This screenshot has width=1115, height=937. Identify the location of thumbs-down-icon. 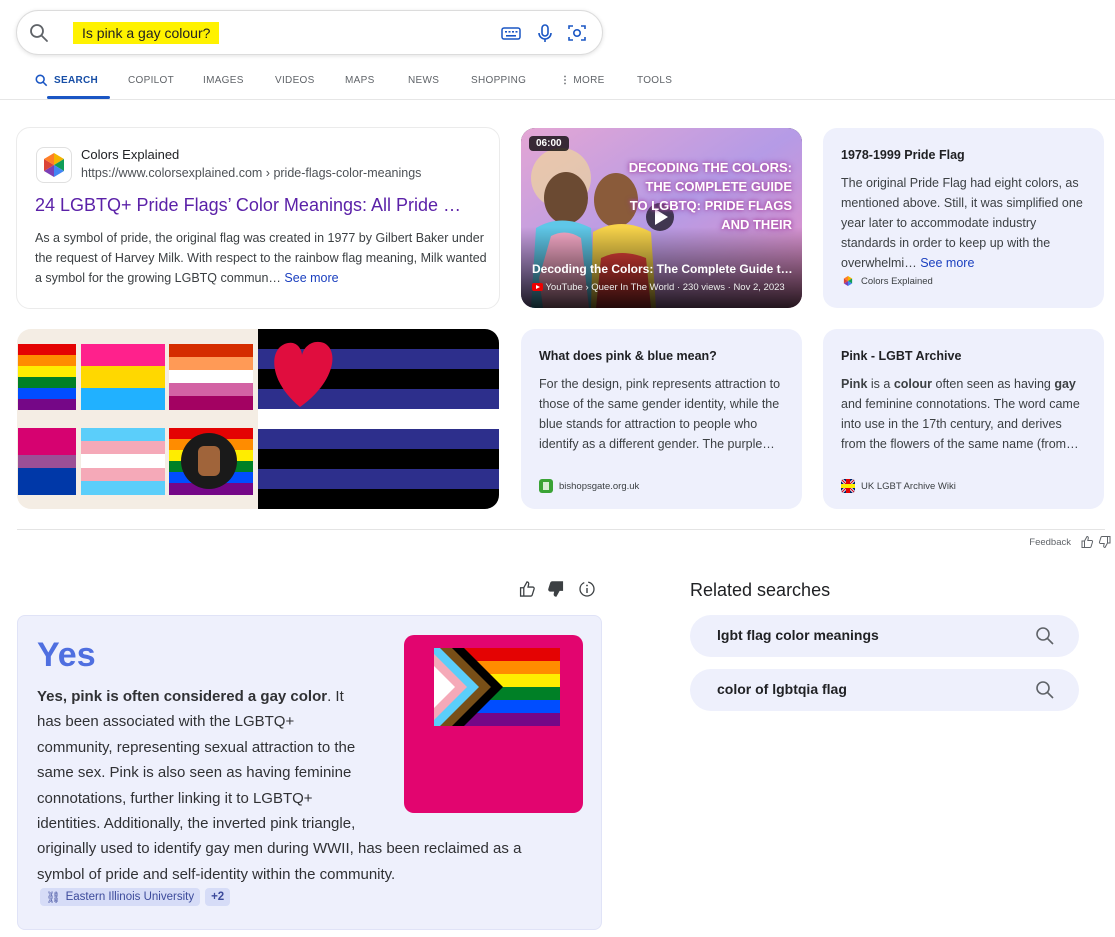
(1105, 542).